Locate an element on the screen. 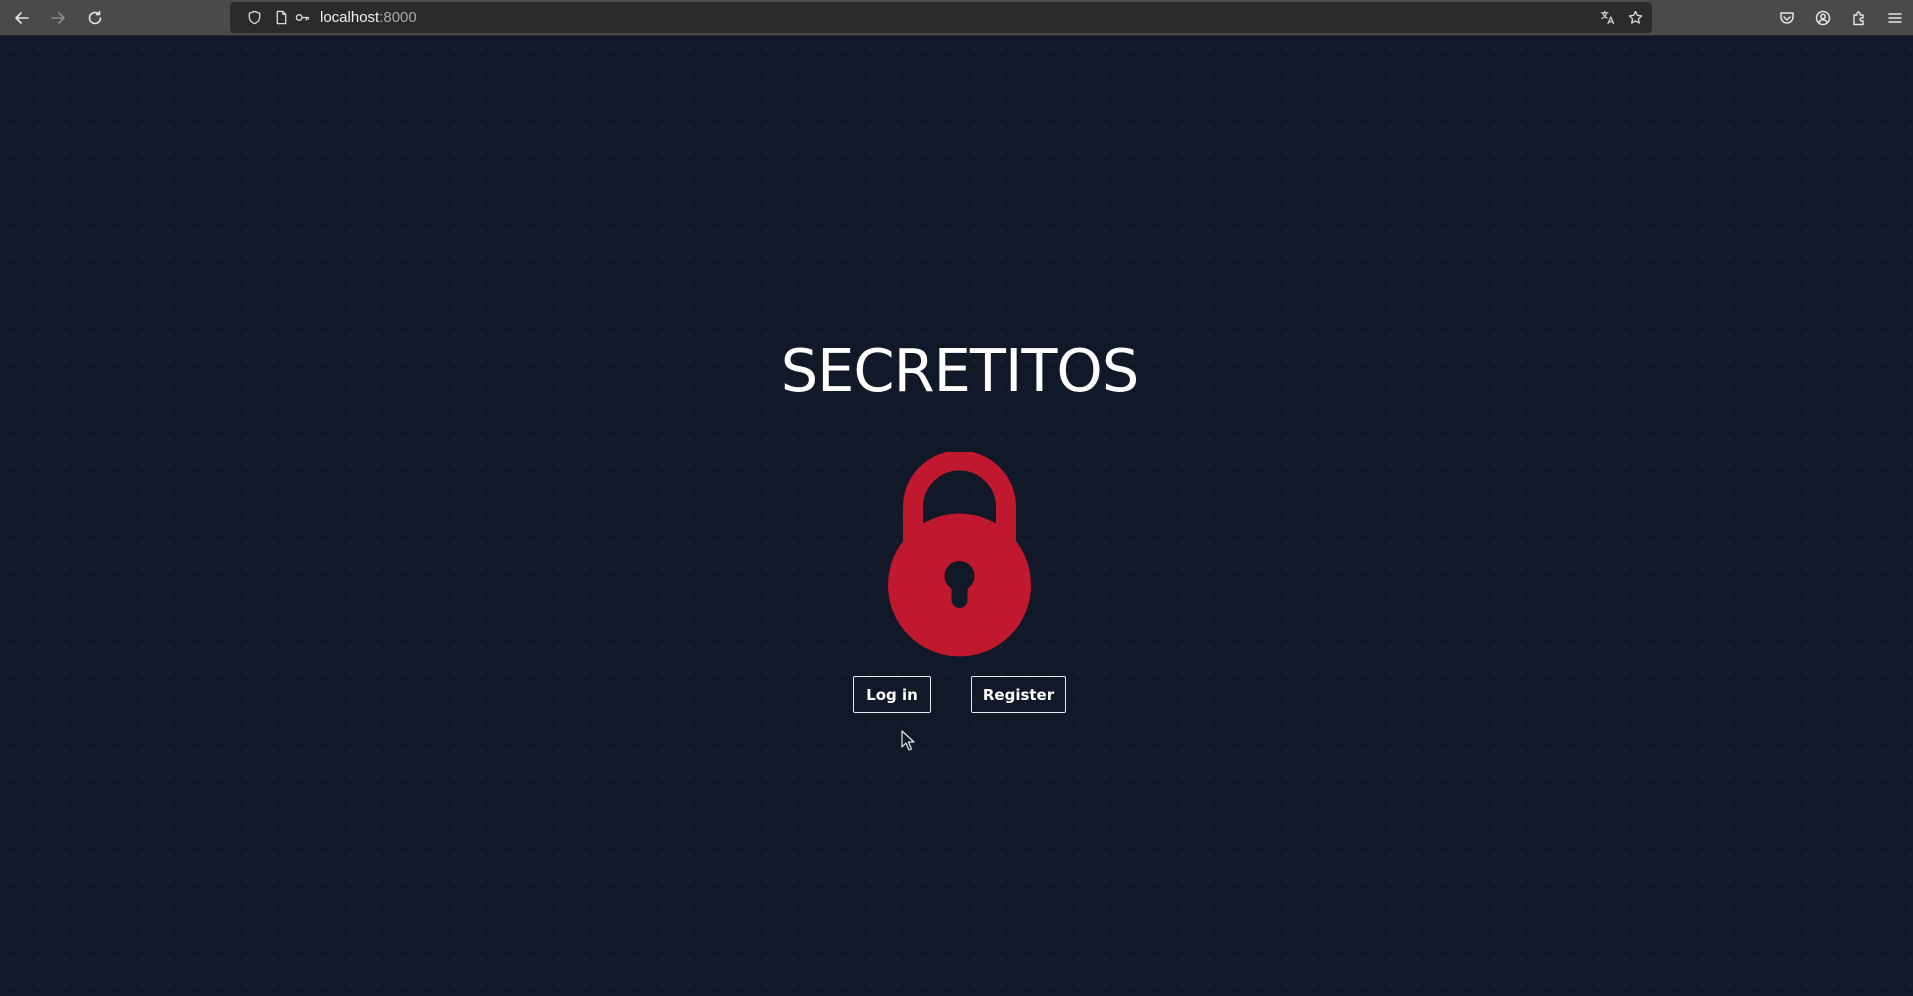  url-text: localhost:8000 is located at coordinates (368, 17).